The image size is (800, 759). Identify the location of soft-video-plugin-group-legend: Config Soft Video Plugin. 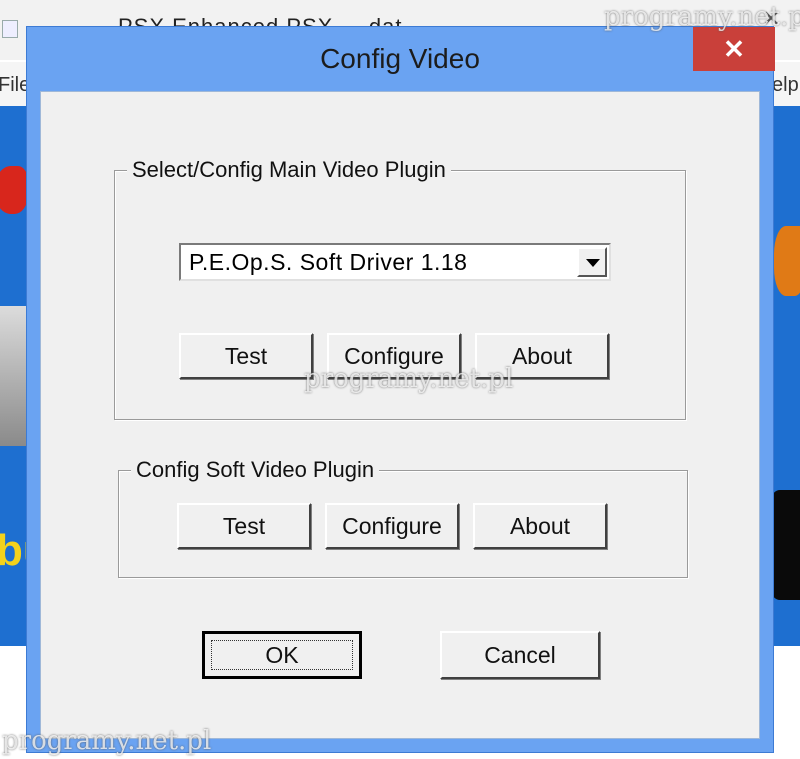
(255, 470).